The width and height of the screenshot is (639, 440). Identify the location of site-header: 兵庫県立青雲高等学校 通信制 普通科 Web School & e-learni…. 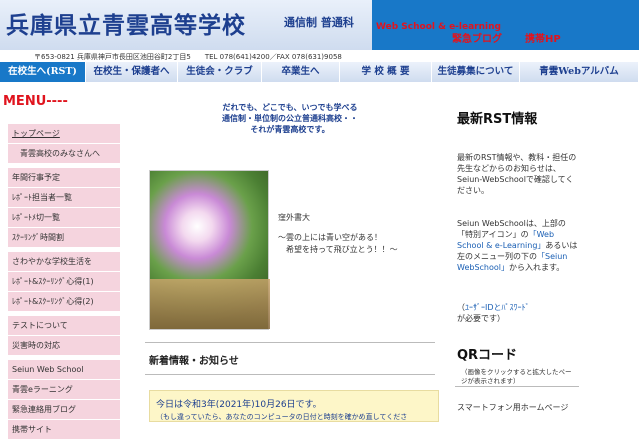
(319, 25).